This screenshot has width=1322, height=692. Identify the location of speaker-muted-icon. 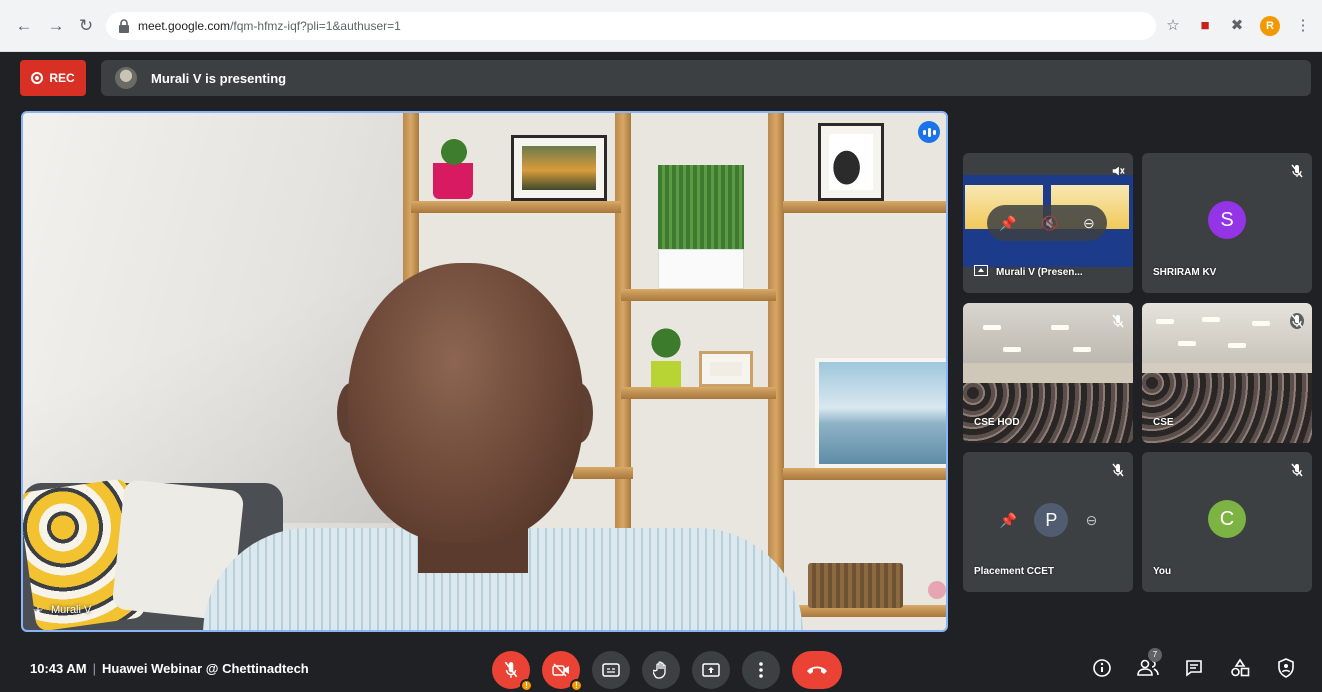
(1118, 171).